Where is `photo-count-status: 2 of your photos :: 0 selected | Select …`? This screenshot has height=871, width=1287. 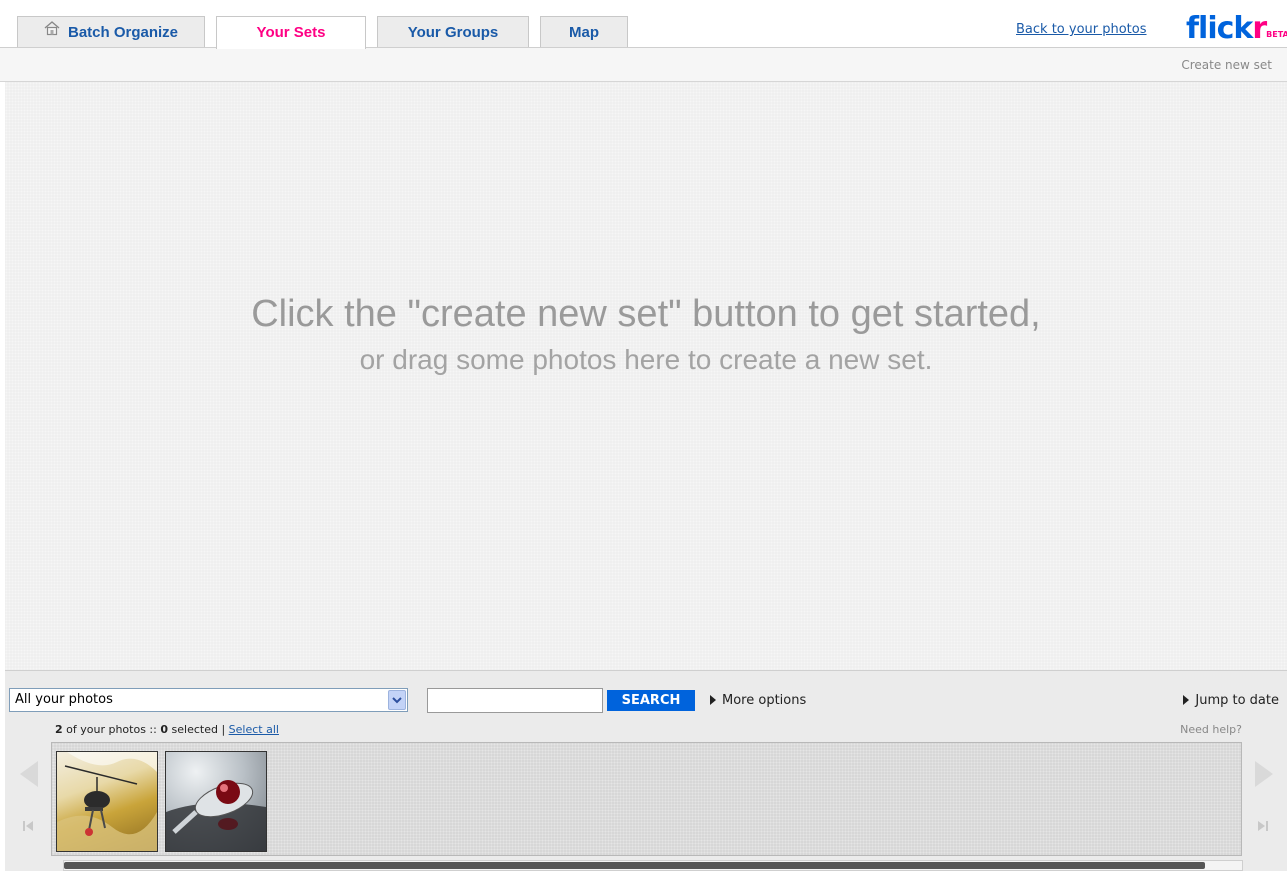 photo-count-status: 2 of your photos :: 0 selected | Select … is located at coordinates (167, 729).